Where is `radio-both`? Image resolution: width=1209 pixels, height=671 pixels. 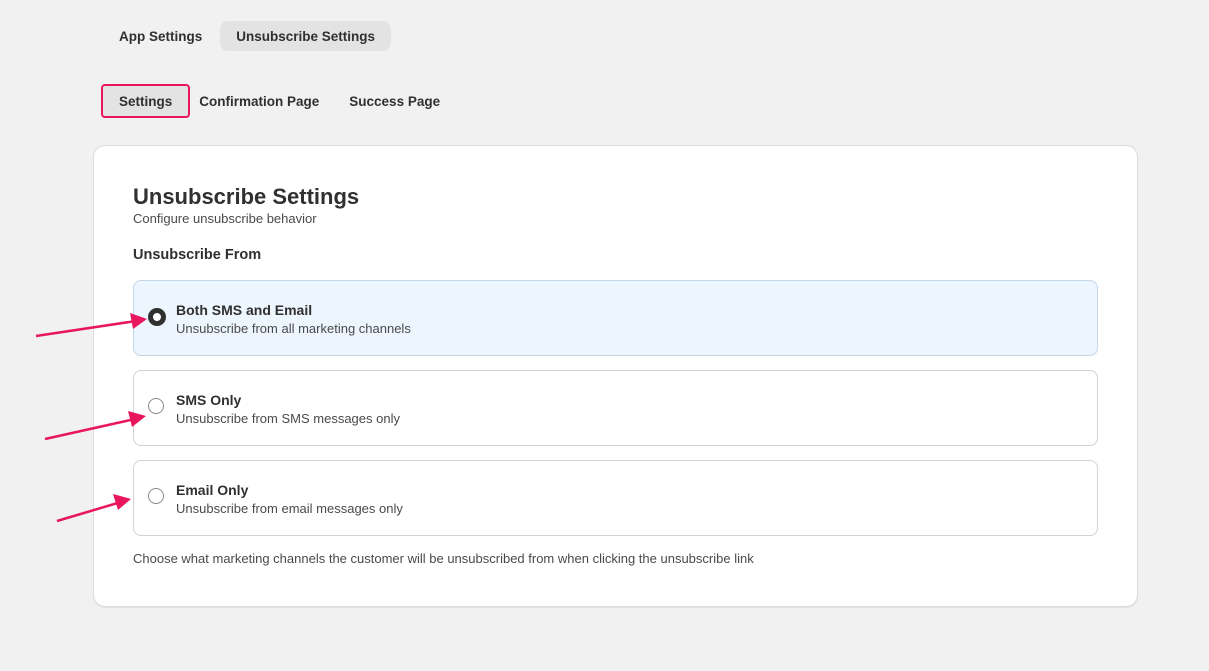
radio-both is located at coordinates (157, 317).